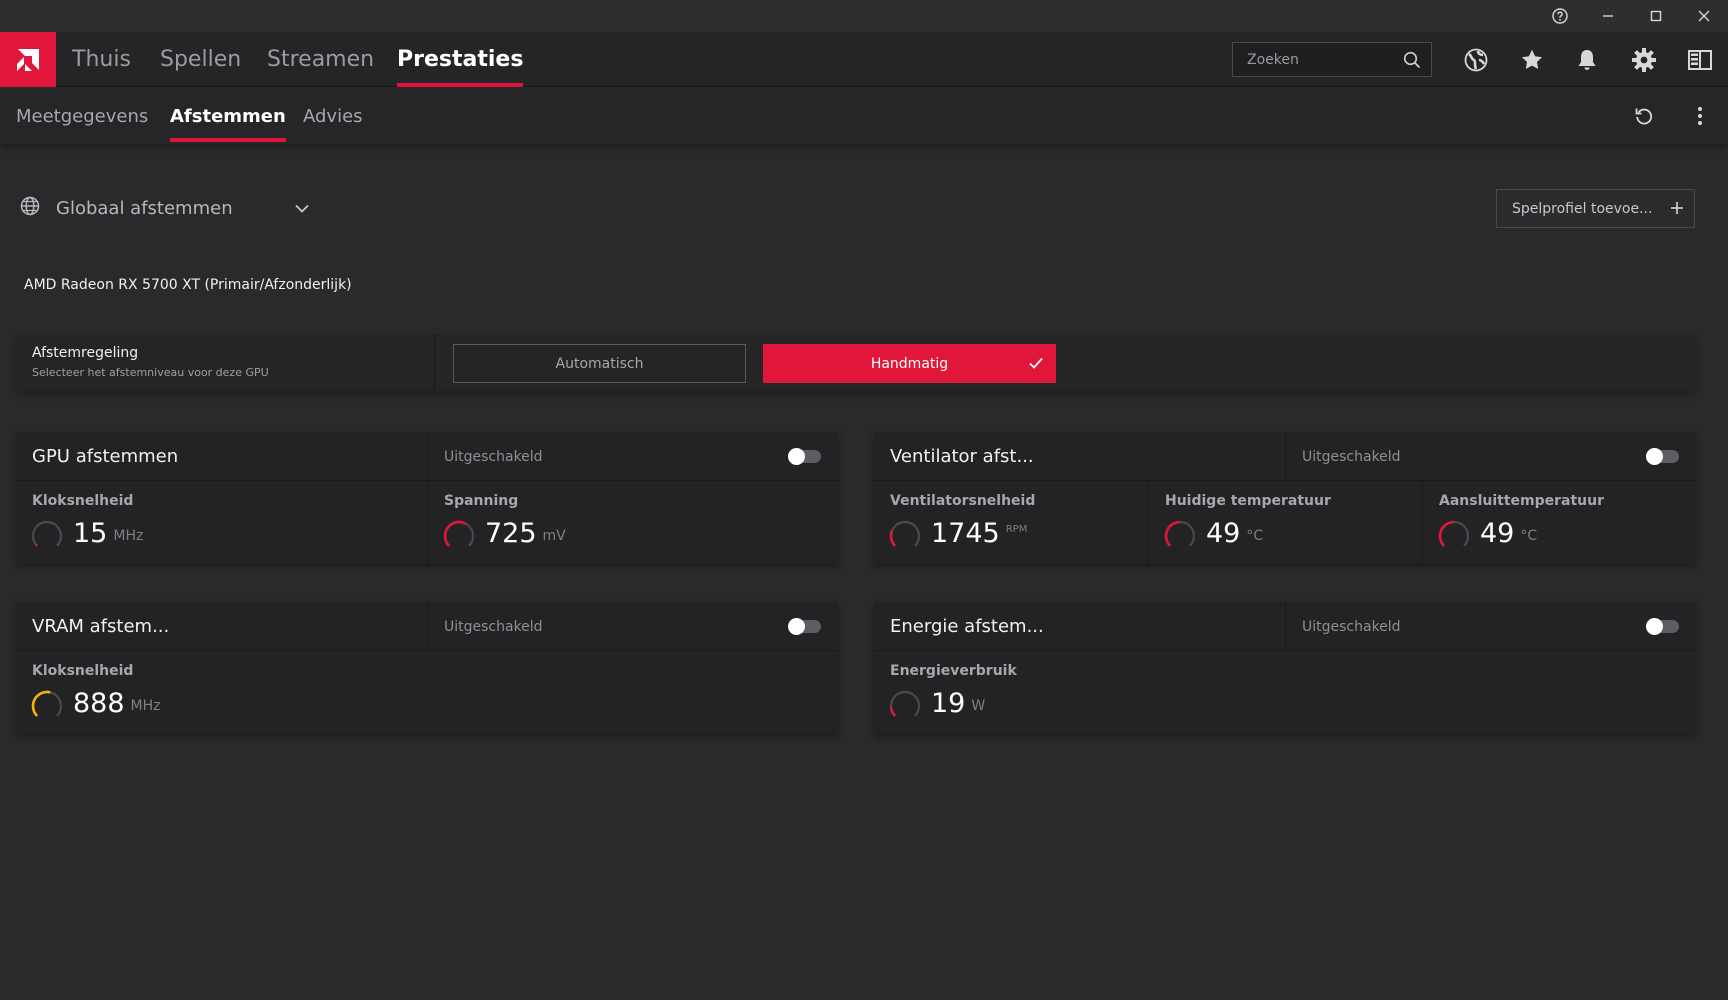 This screenshot has width=1728, height=1000. What do you see at coordinates (963, 501) in the screenshot?
I see `metric-label: Ventilatorsnelheid` at bounding box center [963, 501].